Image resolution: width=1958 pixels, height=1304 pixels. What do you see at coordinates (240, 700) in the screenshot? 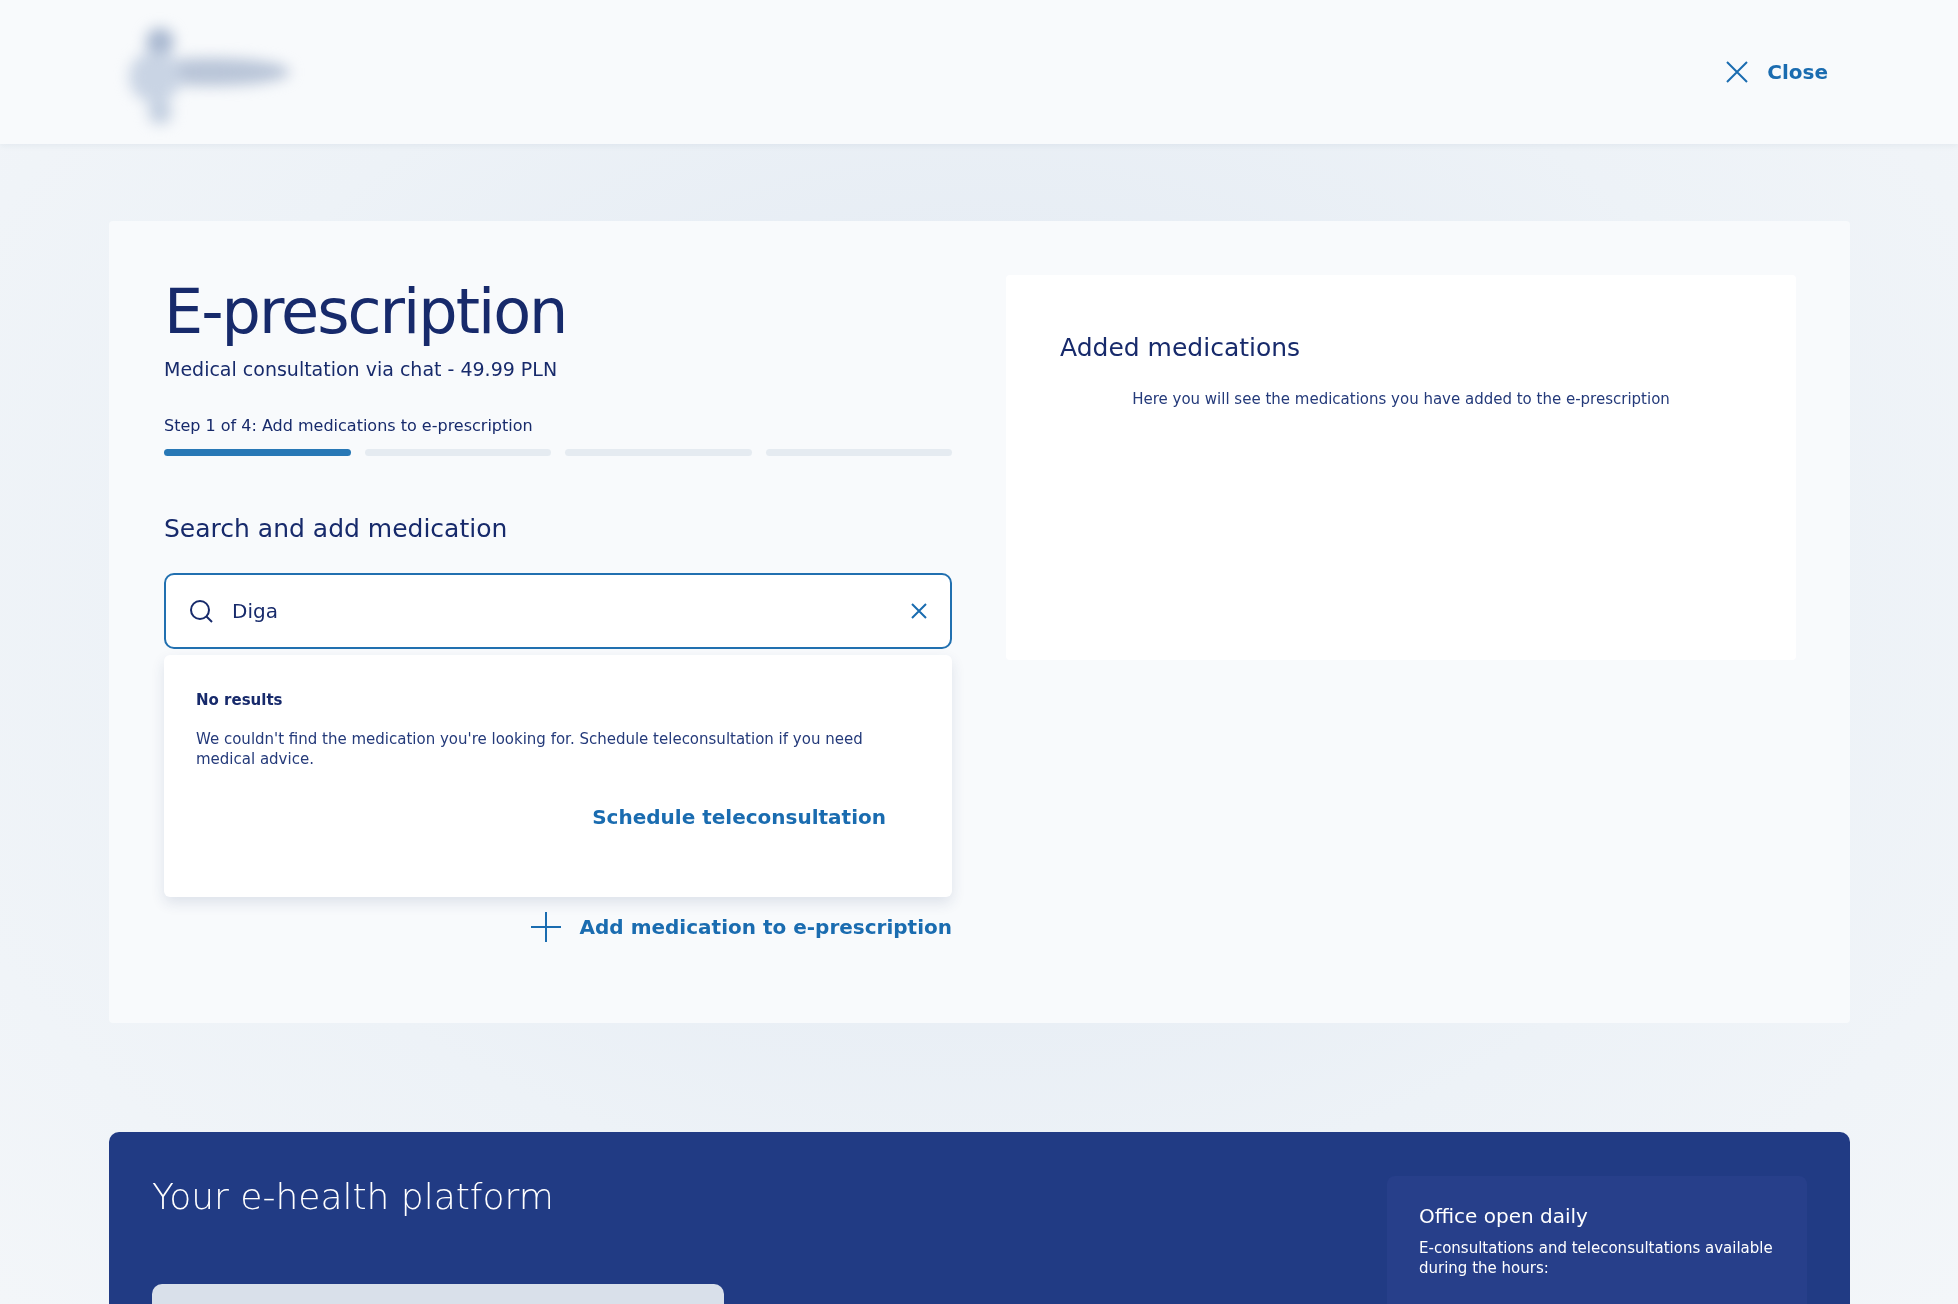
I see `no-results-title: No results` at bounding box center [240, 700].